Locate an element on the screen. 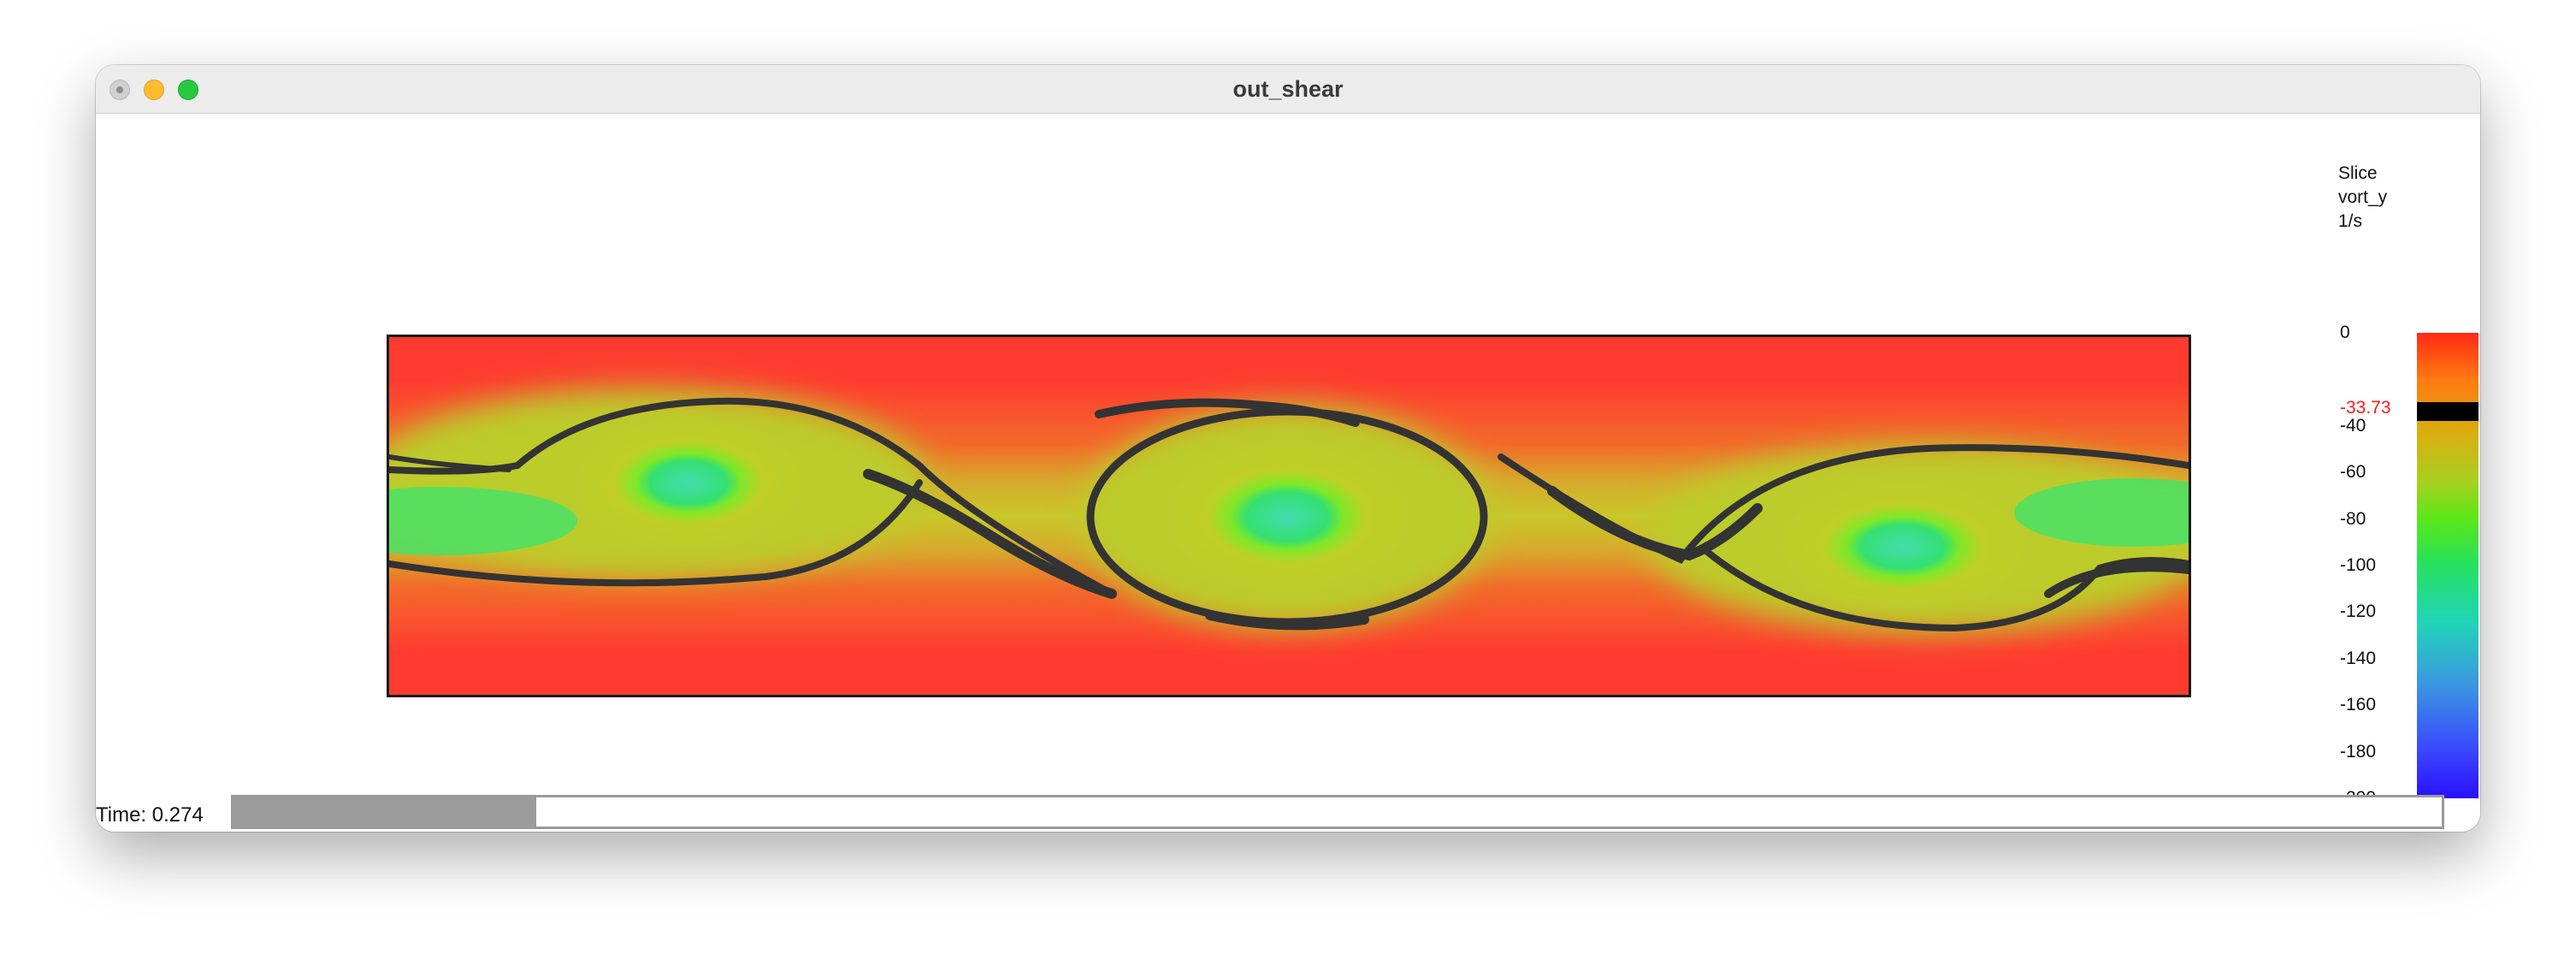 Image resolution: width=2576 pixels, height=960 pixels. legend-title-line-2: vort_y is located at coordinates (2363, 197).